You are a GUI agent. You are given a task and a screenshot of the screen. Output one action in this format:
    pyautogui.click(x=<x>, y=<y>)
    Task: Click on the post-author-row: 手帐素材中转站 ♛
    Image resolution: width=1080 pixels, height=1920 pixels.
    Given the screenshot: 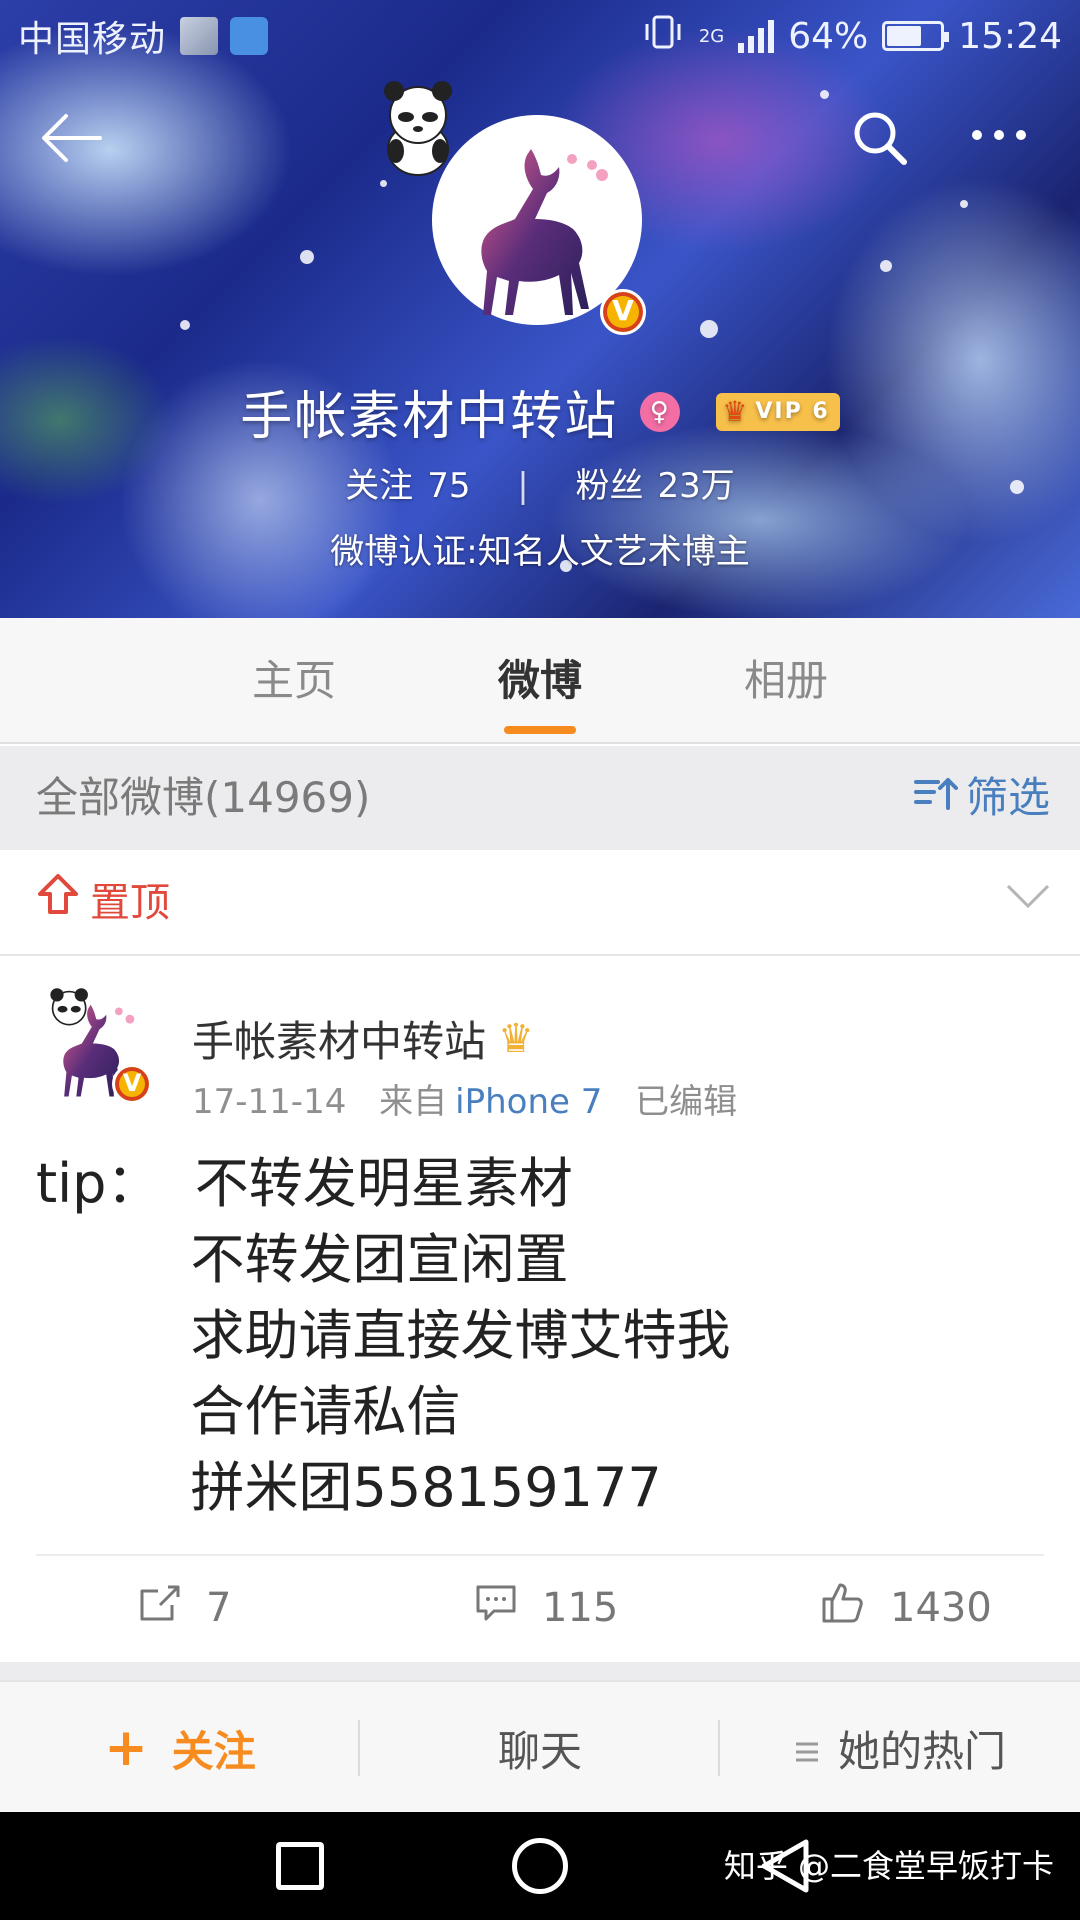 What is the action you would take?
    pyautogui.click(x=363, y=1038)
    